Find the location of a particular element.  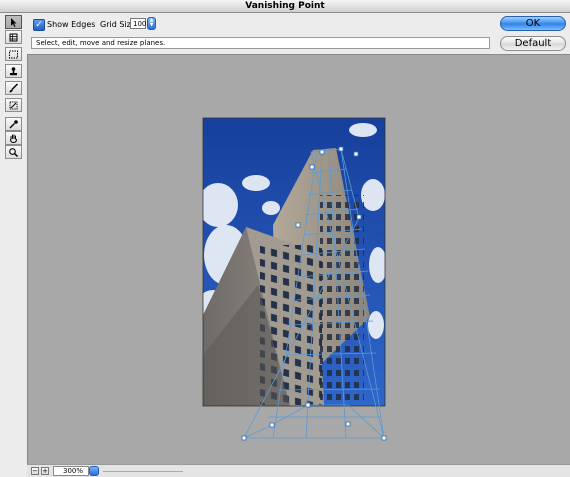

marquee-tool is located at coordinates (13, 54).